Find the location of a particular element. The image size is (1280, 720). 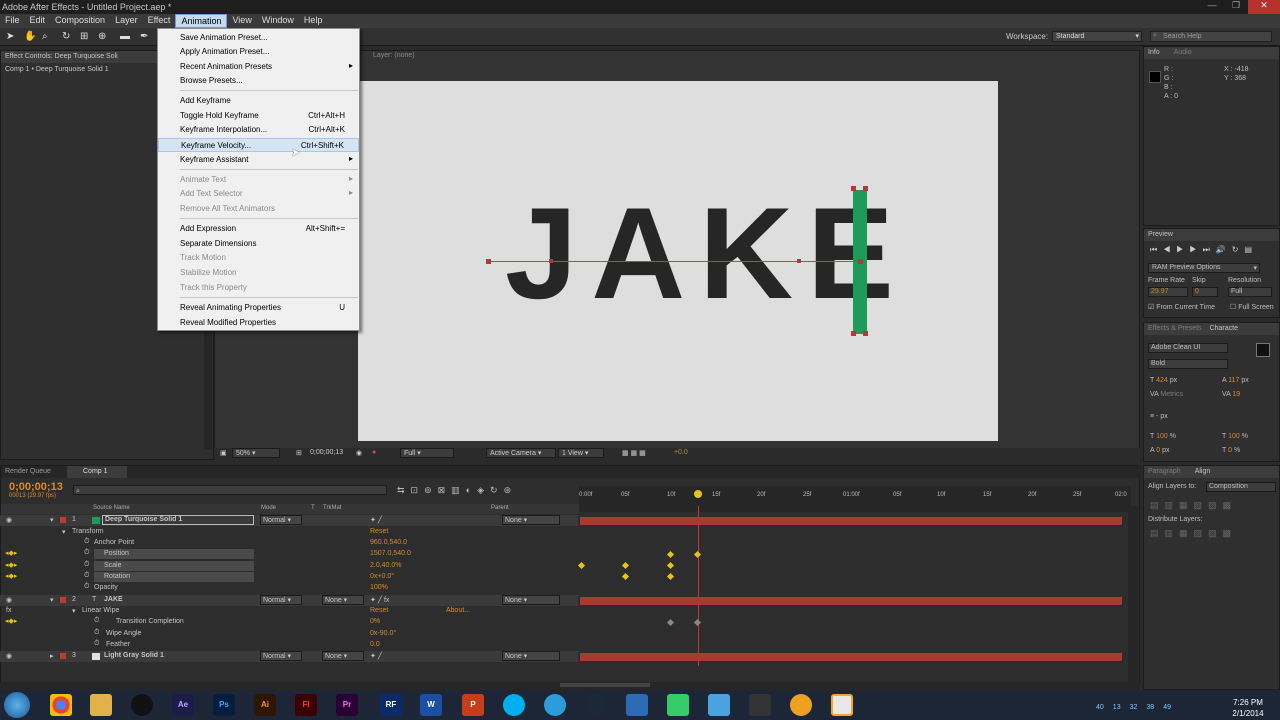

menu-item-add-keyframe: Add Keyframe is located at coordinates (258, 101).